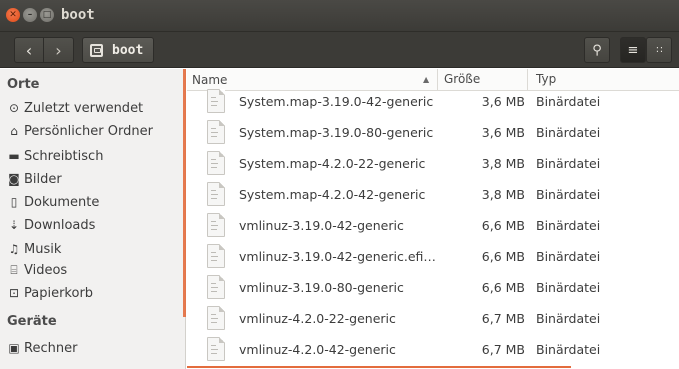 Image resolution: width=679 pixels, height=369 pixels. I want to click on sidebar-item-recent: ⊙ Zuletzt verwendet, so click(75, 108).